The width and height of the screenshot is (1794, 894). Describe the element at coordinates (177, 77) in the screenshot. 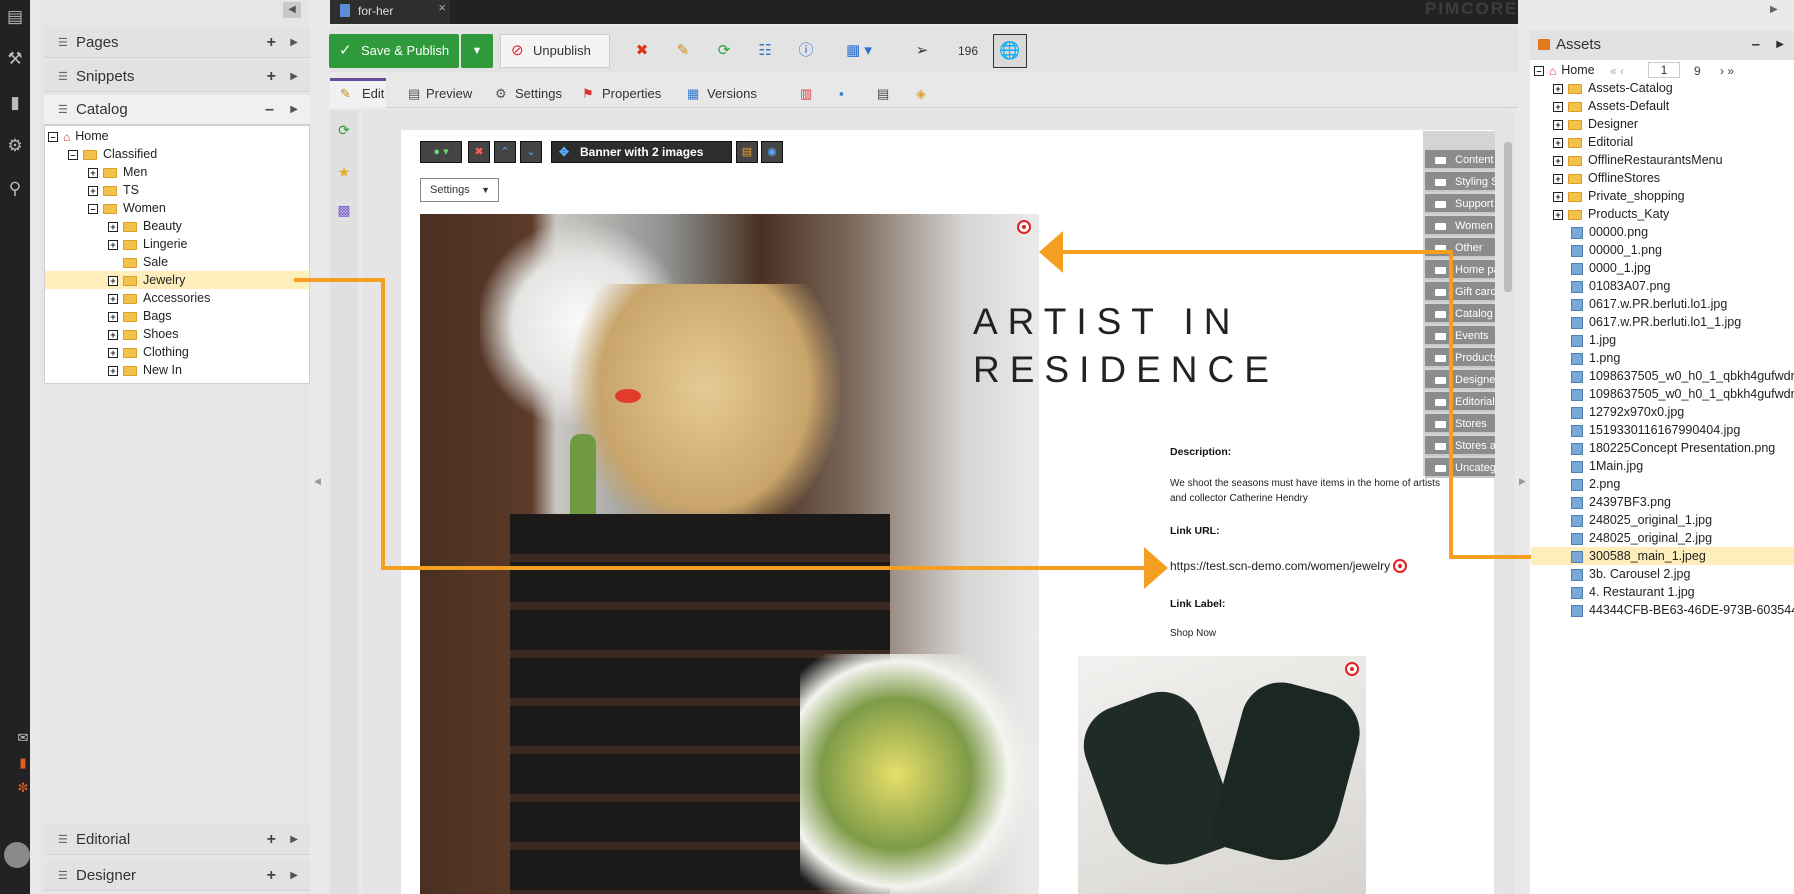

I see `snippets-panel-header: ☰ Snippets + ▶` at that location.